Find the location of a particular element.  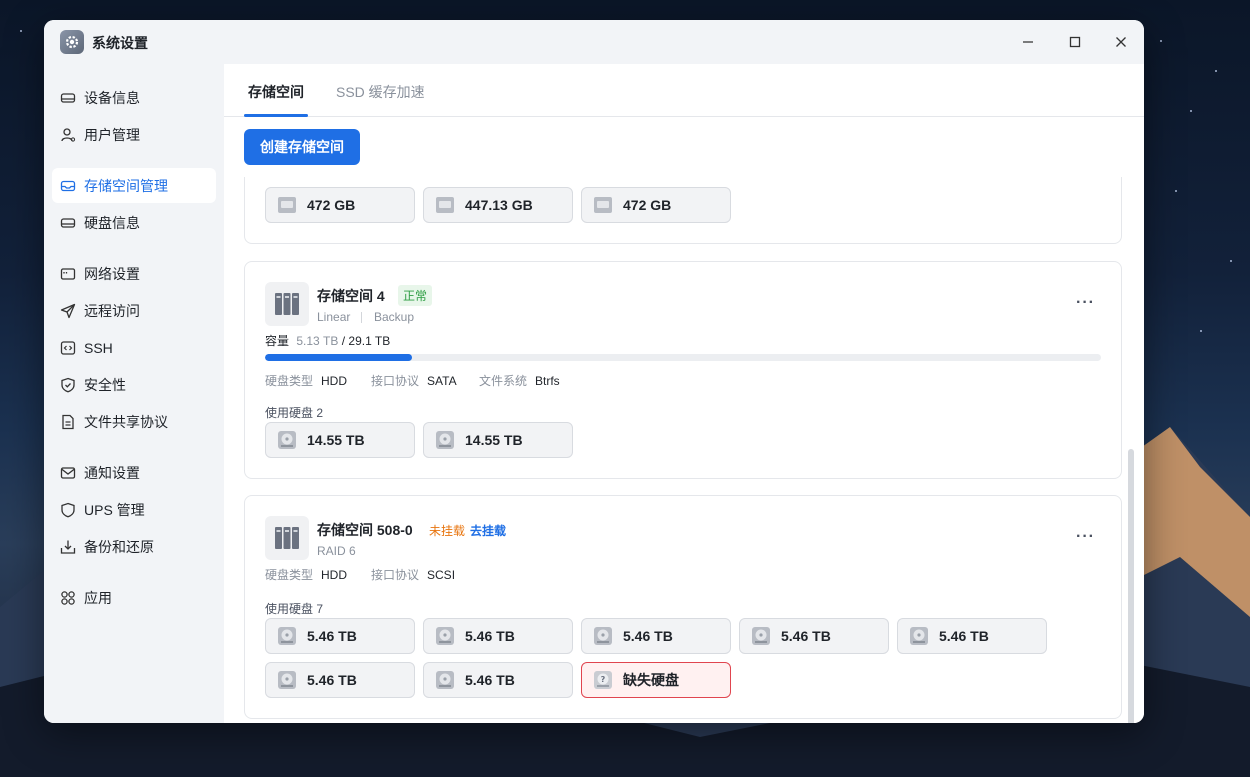

maximize-icon is located at coordinates (1075, 42).